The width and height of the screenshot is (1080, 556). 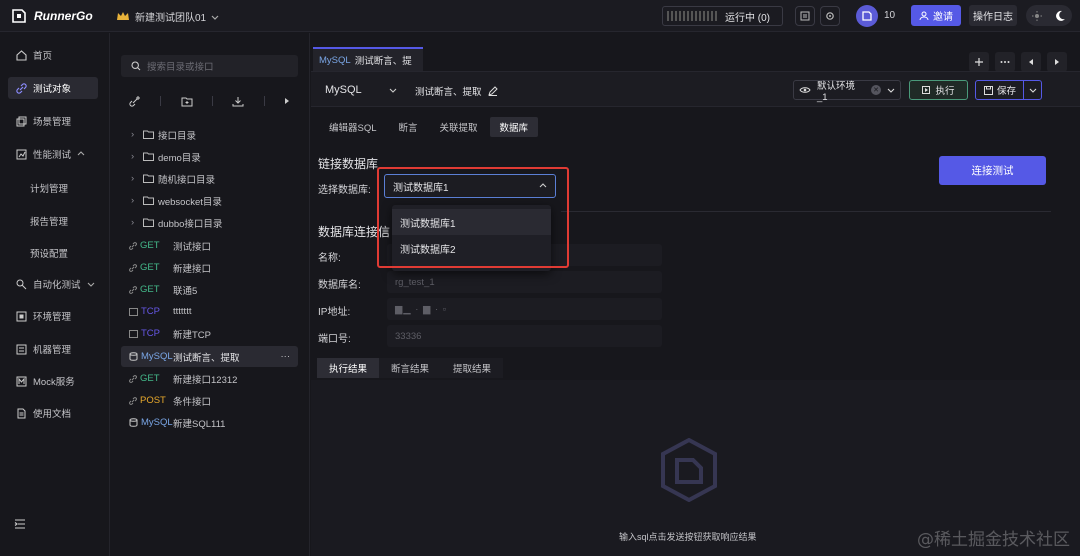 What do you see at coordinates (209, 311) in the screenshot?
I see `tree-api-item: TCP ttttttt` at bounding box center [209, 311].